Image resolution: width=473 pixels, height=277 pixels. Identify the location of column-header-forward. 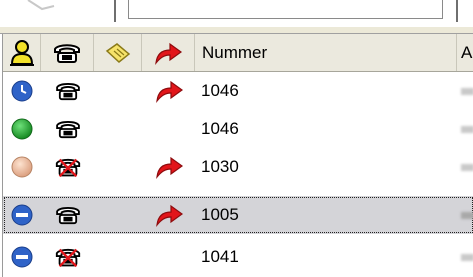
(168, 52).